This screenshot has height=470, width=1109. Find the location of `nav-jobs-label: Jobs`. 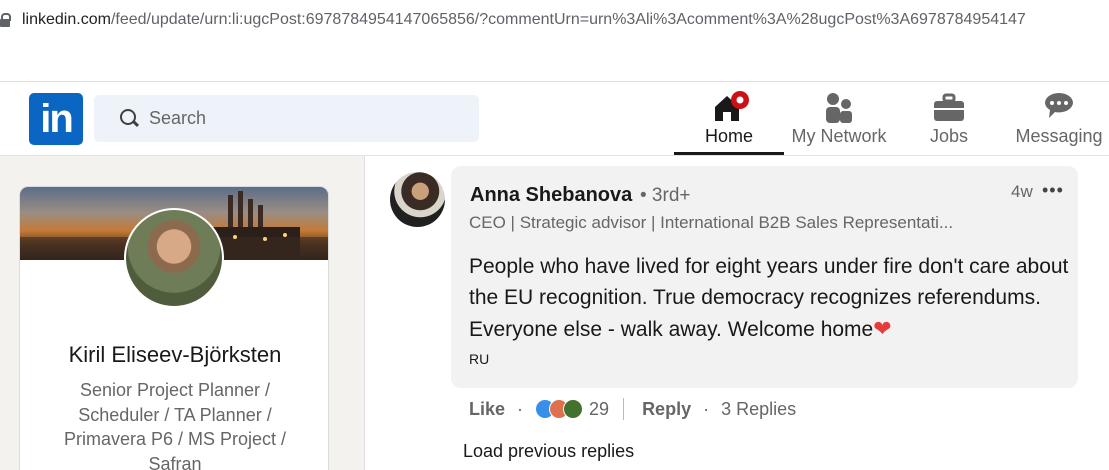

nav-jobs-label: Jobs is located at coordinates (949, 136).